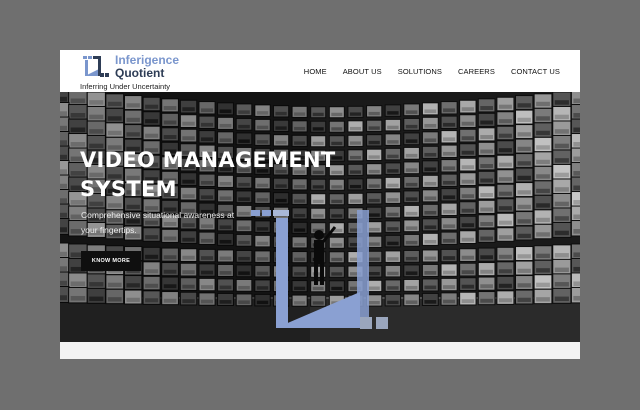 This screenshot has height=410, width=640. I want to click on hero-title-line2: SYSTEM, so click(128, 189).